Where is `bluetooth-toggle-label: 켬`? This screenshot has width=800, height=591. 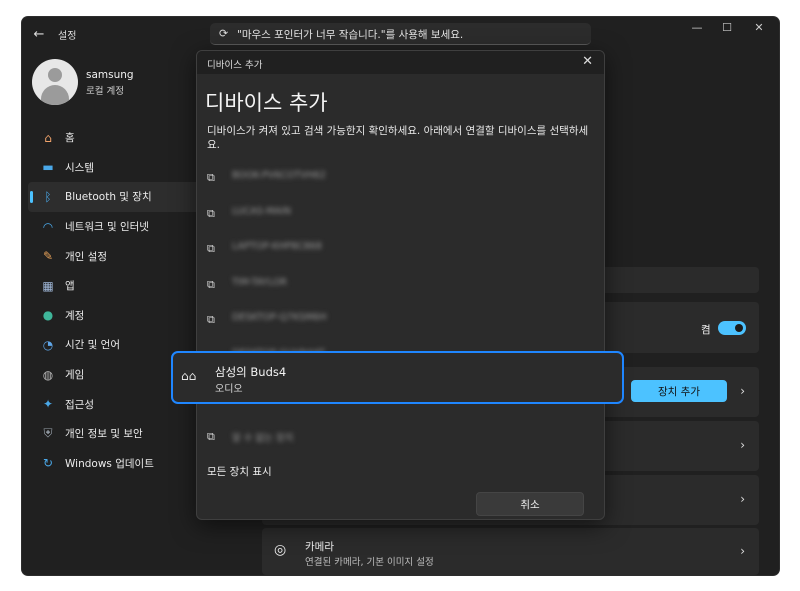
bluetooth-toggle-label: 켬 is located at coordinates (706, 330).